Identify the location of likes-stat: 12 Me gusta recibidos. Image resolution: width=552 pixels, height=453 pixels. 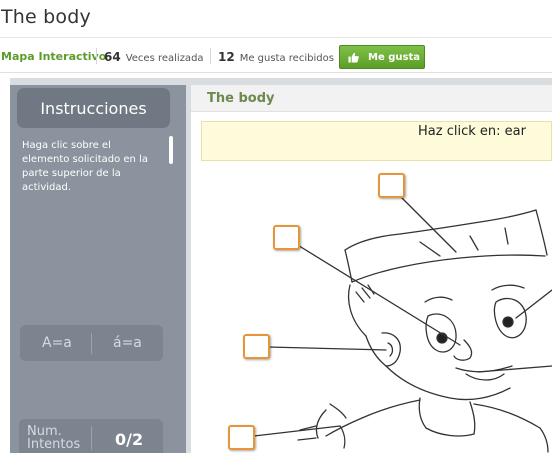
(276, 57).